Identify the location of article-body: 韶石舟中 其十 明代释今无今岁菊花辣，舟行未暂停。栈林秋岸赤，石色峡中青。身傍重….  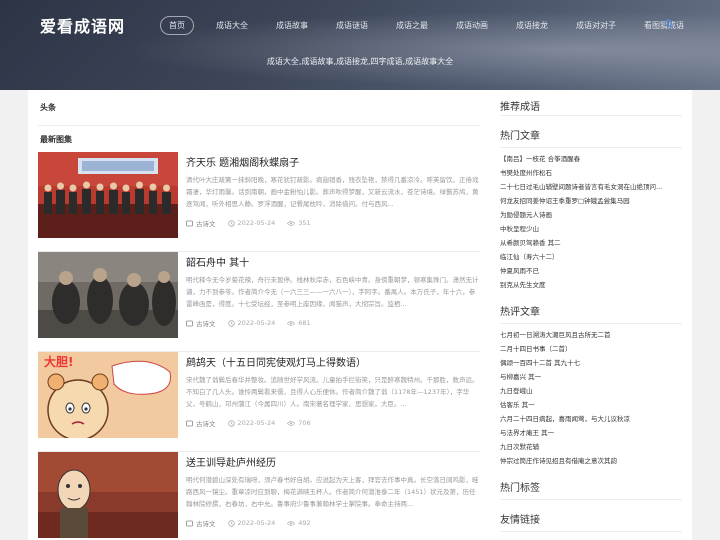
(329, 301).